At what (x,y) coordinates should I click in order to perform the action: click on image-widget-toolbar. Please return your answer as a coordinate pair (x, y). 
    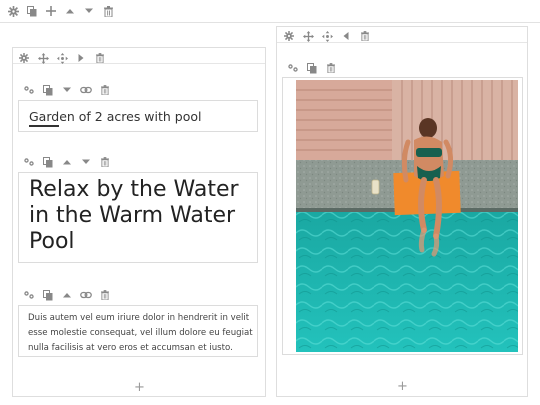
    Looking at the image, I should click on (313, 68).